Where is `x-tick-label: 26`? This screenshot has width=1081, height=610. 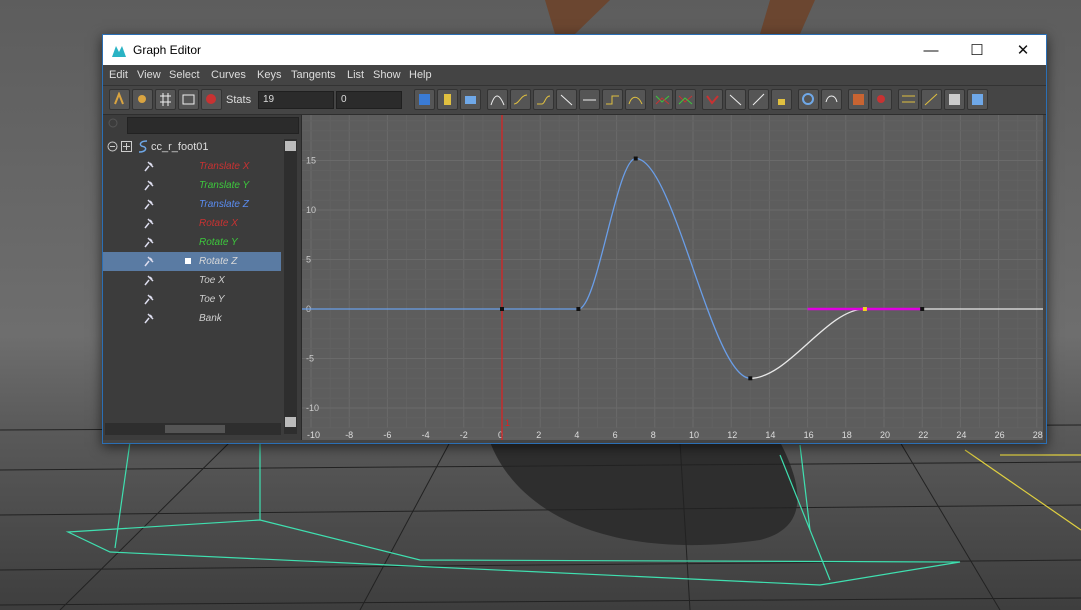
x-tick-label: 26 is located at coordinates (1000, 435).